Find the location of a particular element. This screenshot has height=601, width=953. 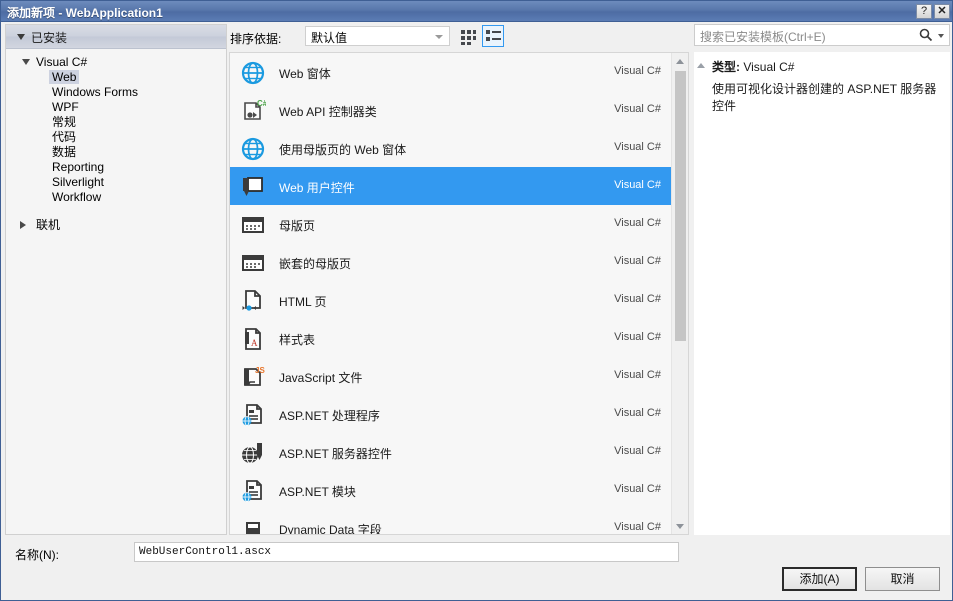

scroll-up-button is located at coordinates (680, 61).